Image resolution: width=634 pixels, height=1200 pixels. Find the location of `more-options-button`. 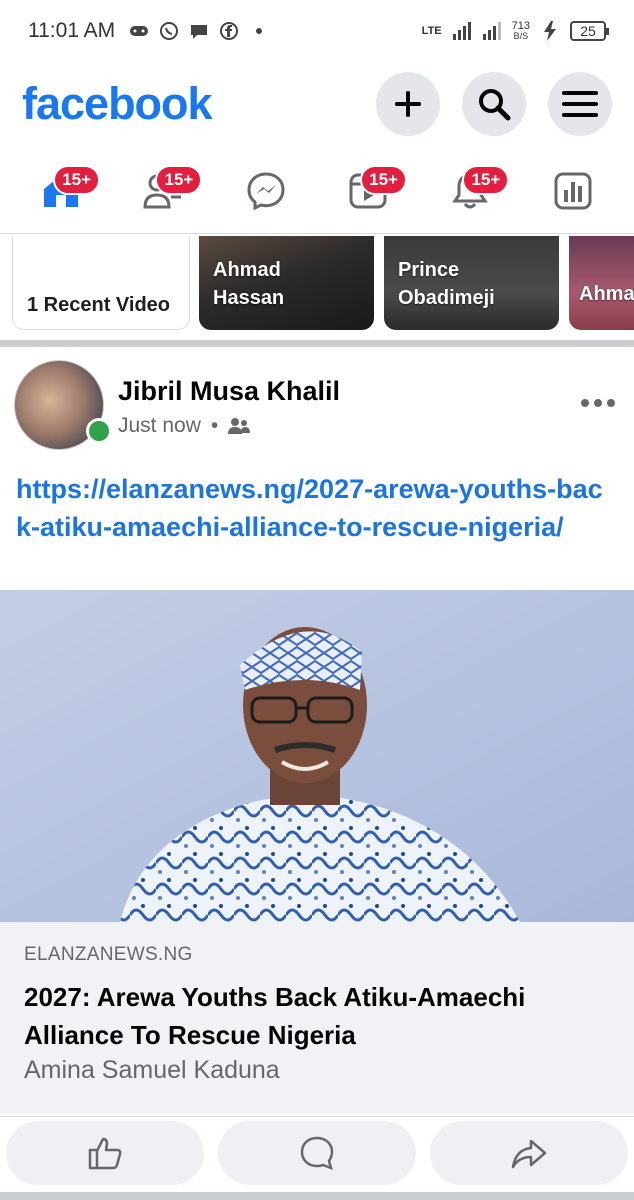

more-options-button is located at coordinates (598, 399).